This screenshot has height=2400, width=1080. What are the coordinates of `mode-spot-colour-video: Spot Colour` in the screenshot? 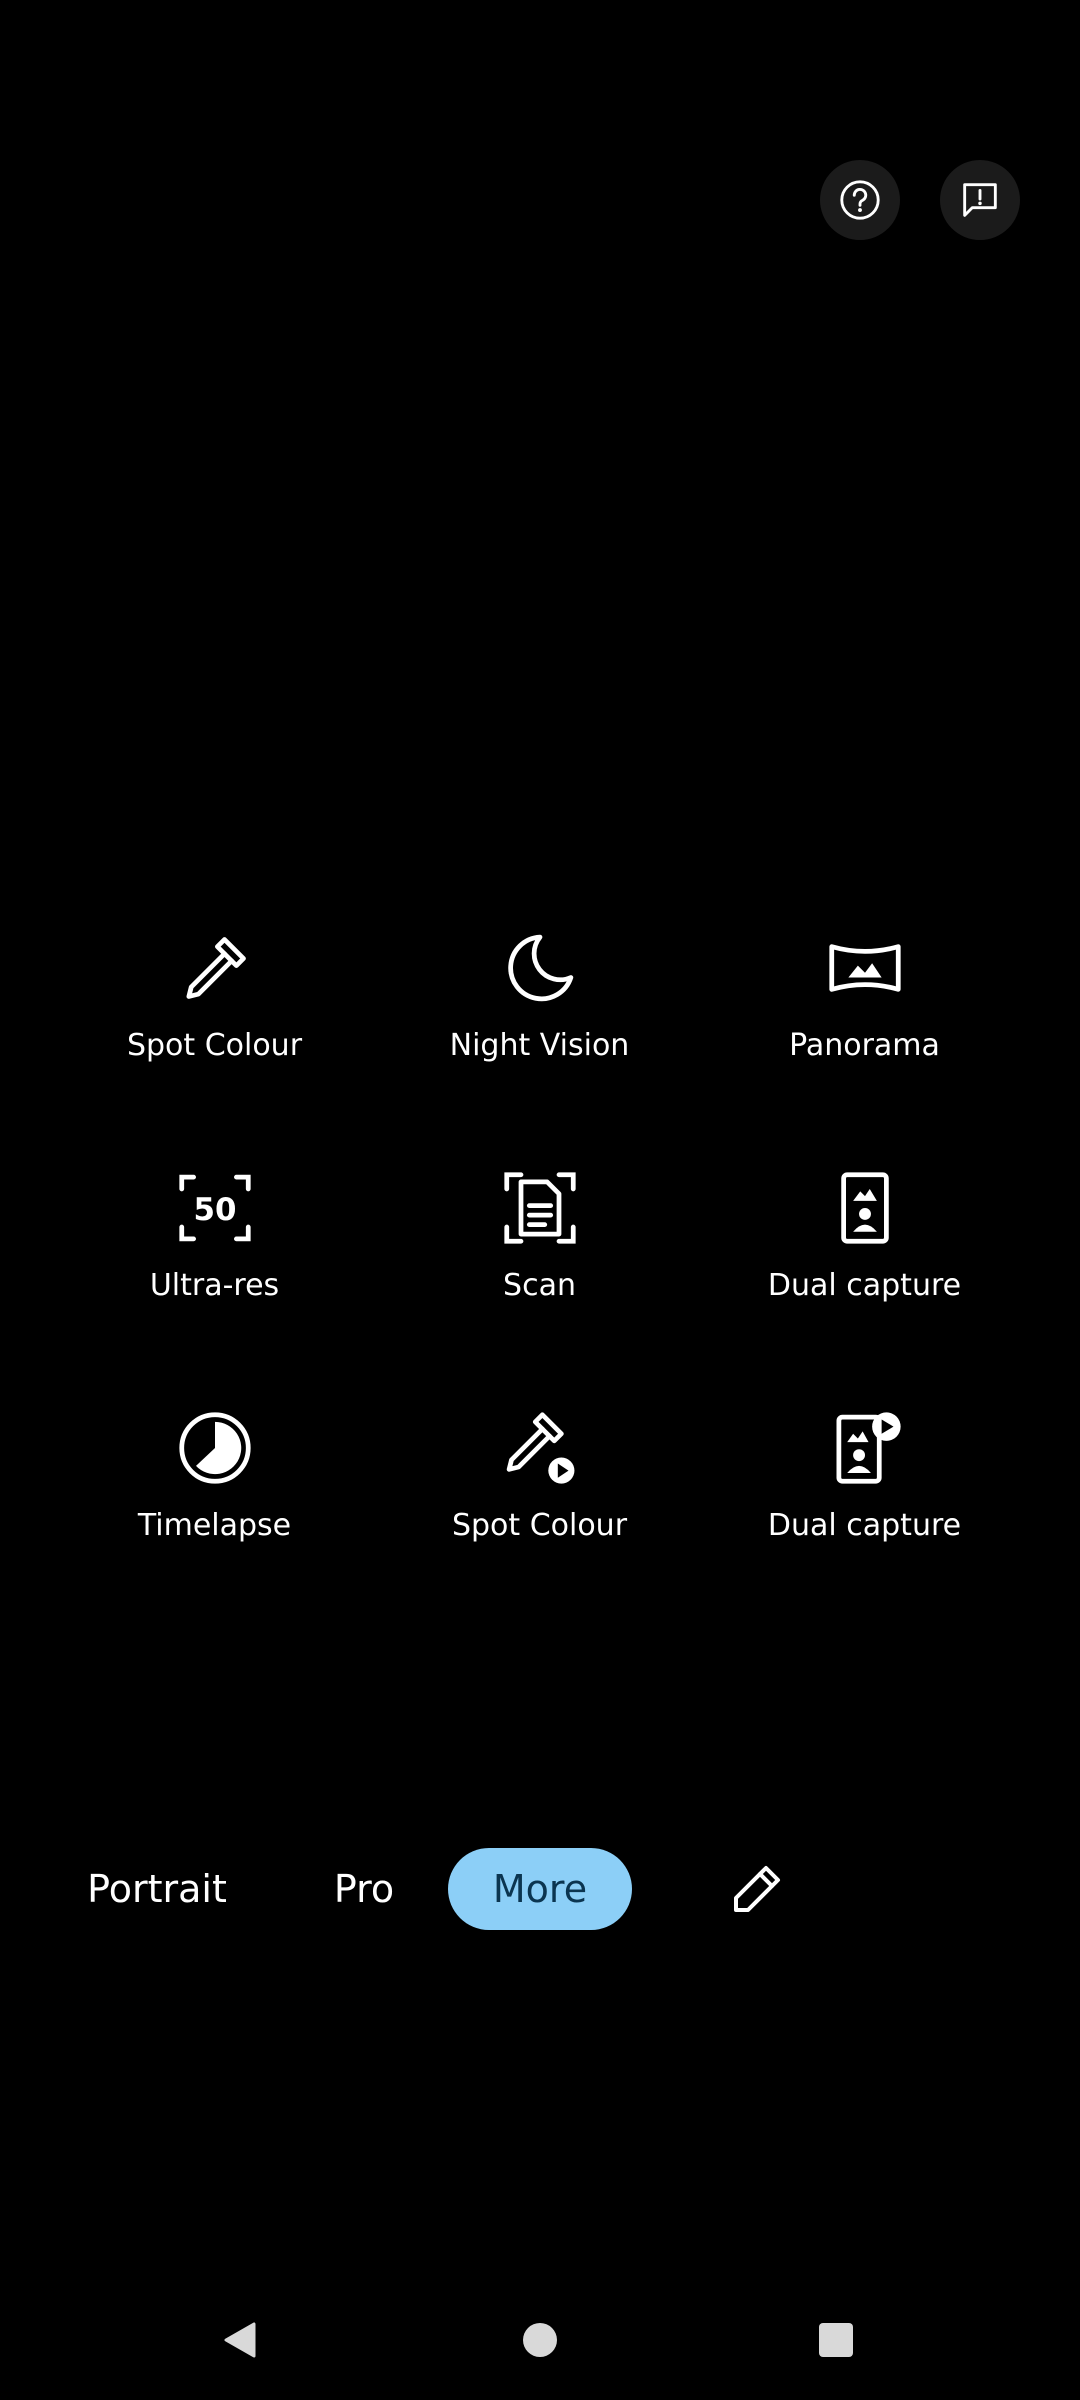 It's located at (539, 1530).